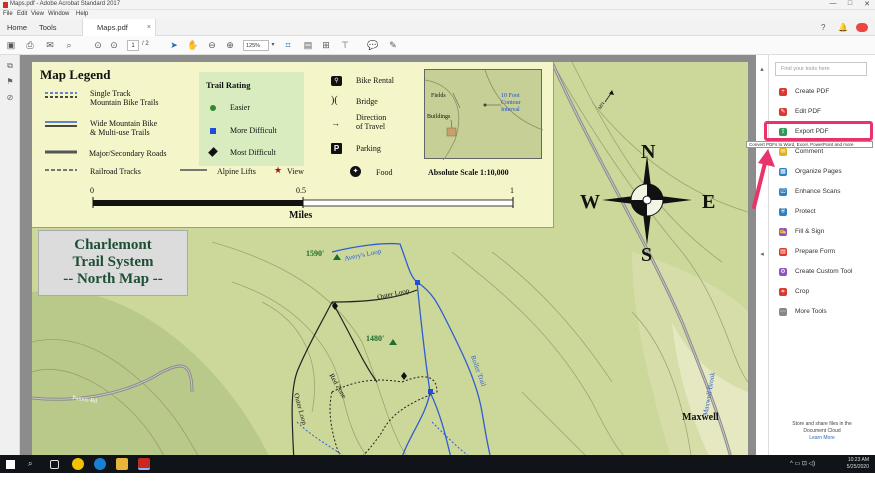  I want to click on tab-document: Maps.pdf ×, so click(119, 27).